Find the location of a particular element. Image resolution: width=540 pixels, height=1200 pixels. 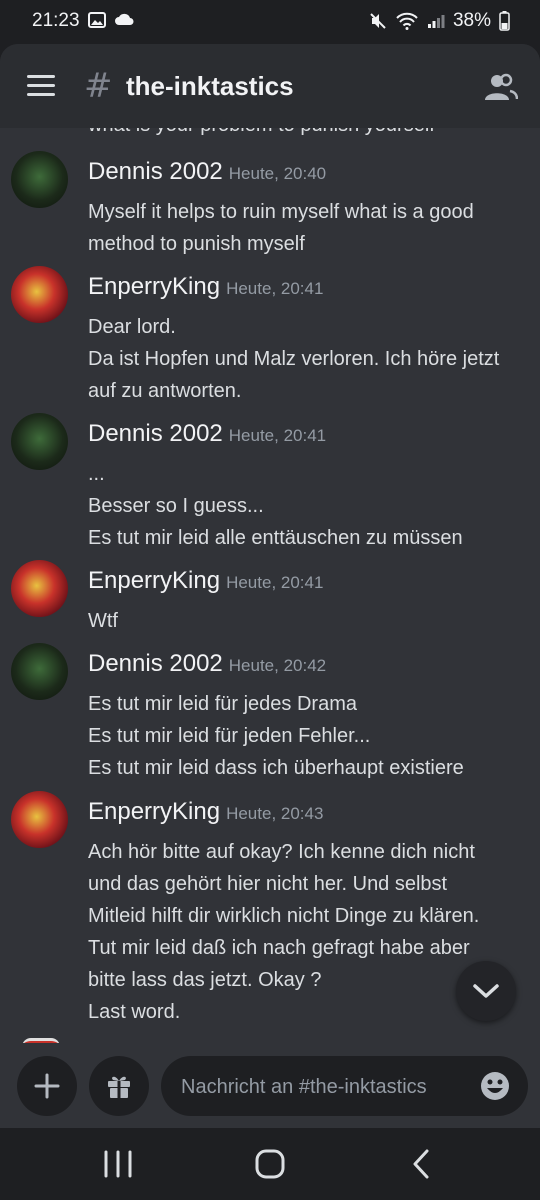

message-input-wrapper is located at coordinates (344, 1087).